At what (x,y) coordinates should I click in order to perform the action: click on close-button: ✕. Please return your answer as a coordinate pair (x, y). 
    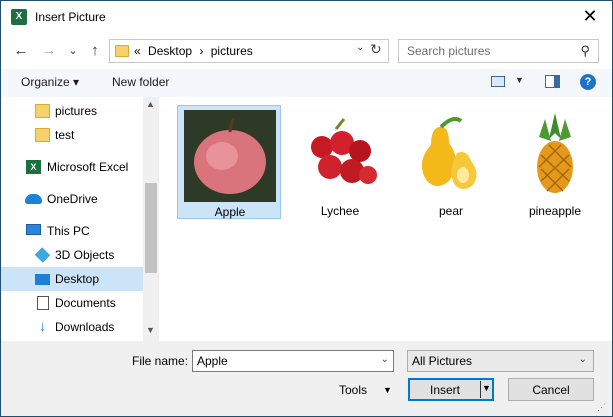
    Looking at the image, I should click on (590, 17).